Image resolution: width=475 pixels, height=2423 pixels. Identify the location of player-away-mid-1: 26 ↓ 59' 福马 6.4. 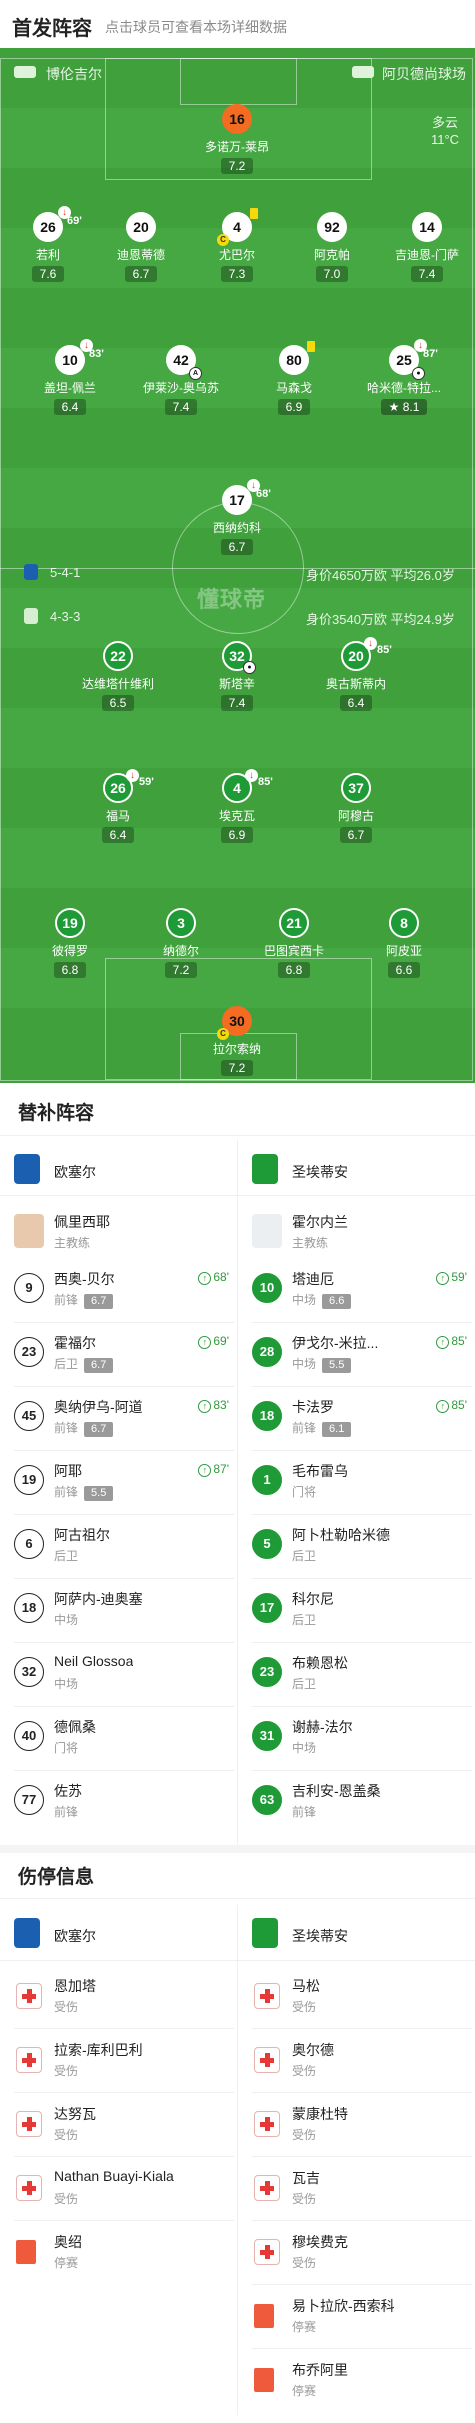
(118, 806).